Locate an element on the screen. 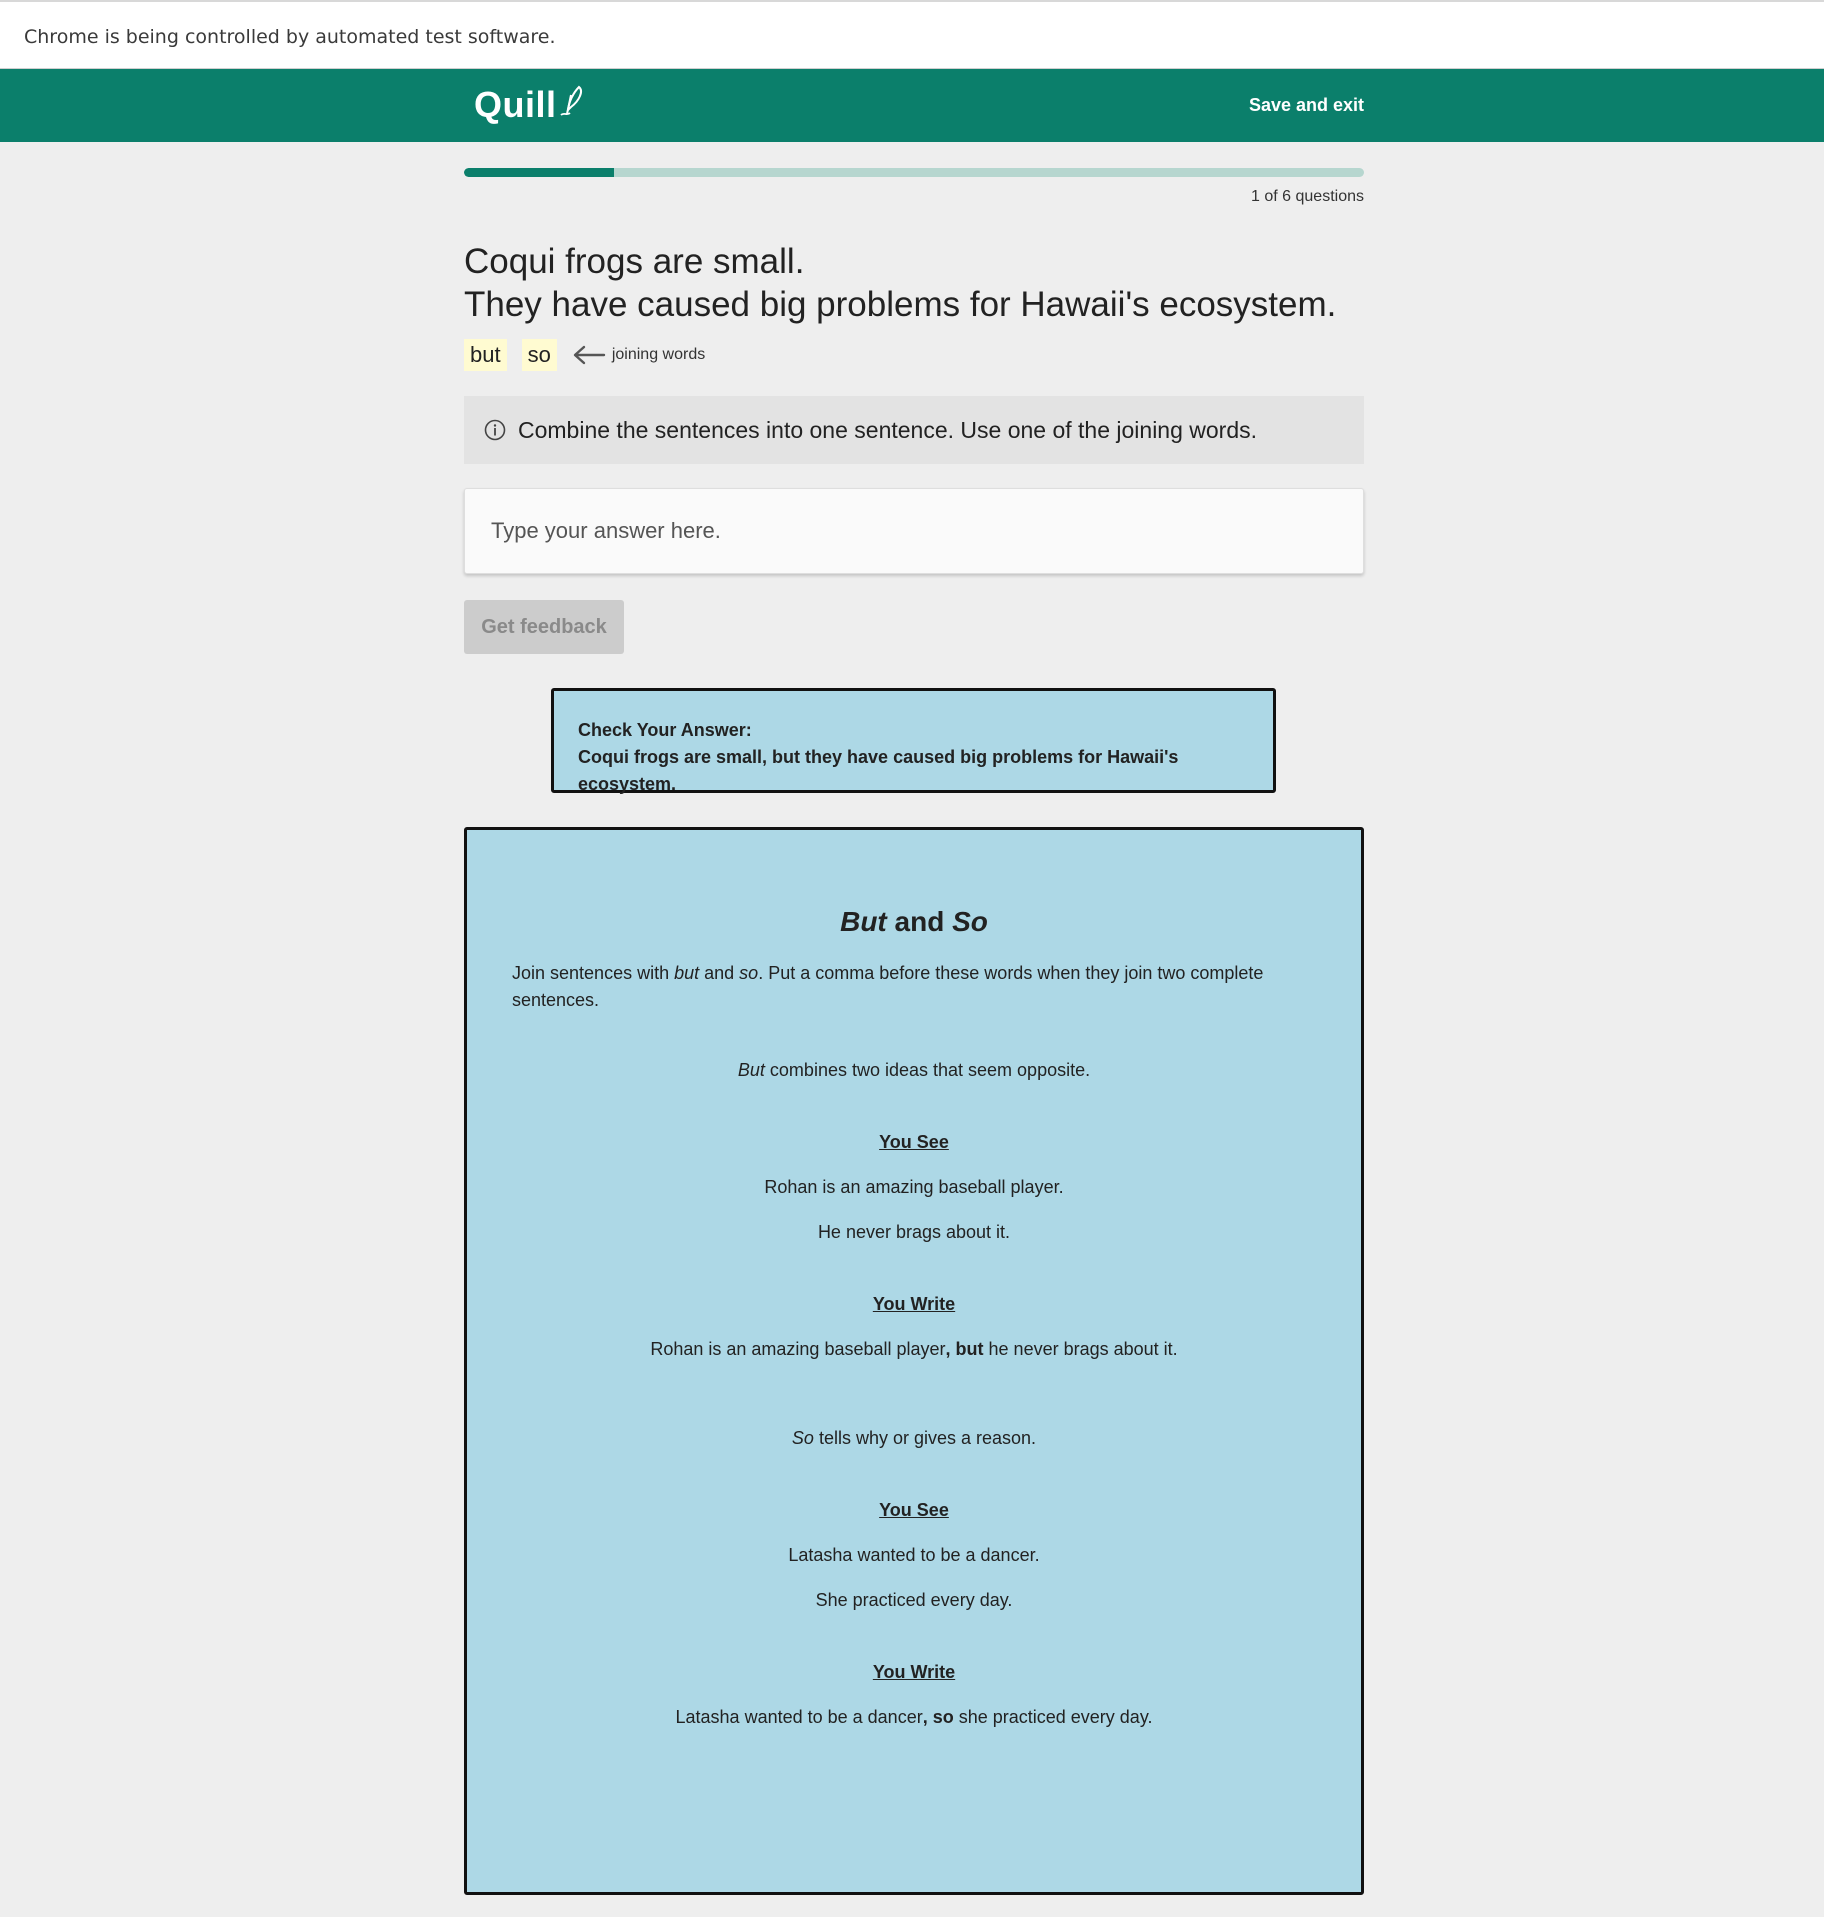  intro-text-2: and is located at coordinates (719, 973).